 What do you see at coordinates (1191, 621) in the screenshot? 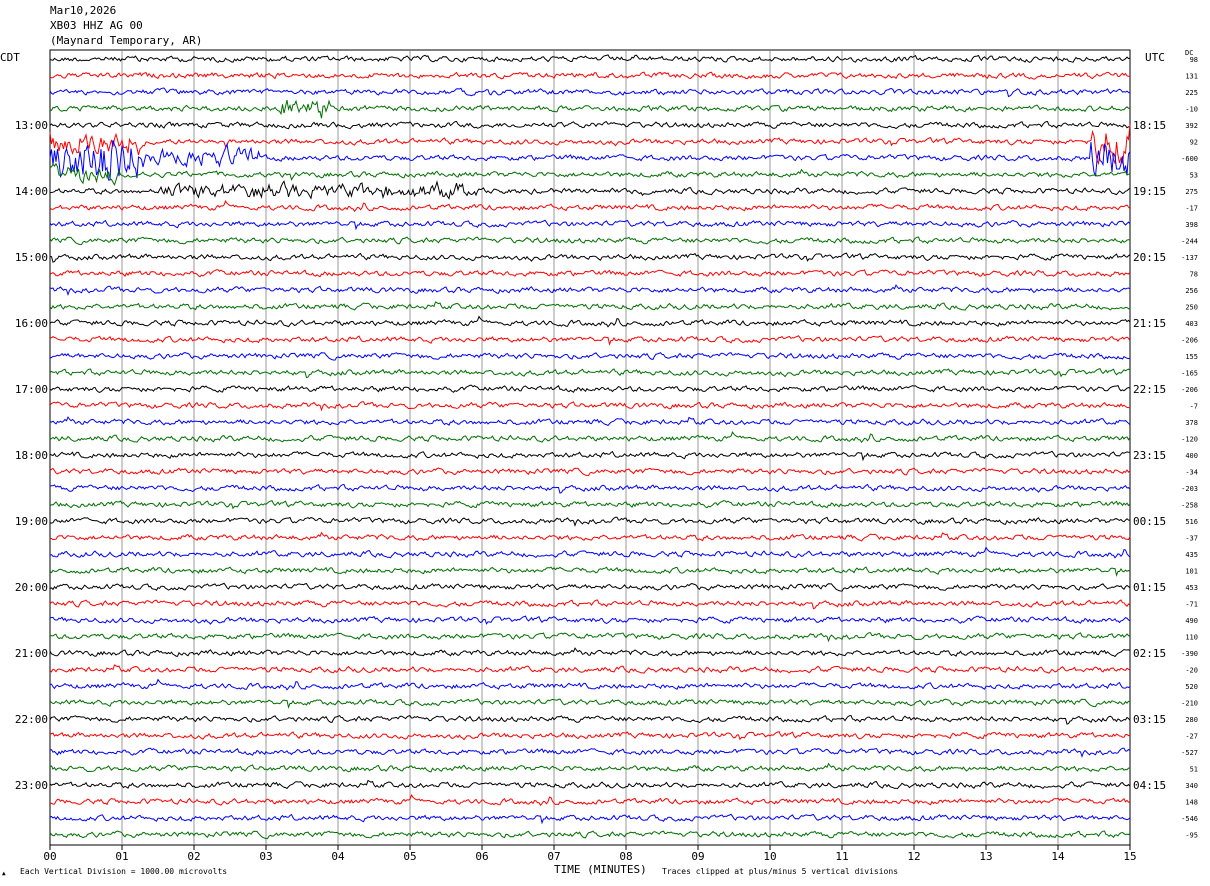
I see `dc-offset-label: 490` at bounding box center [1191, 621].